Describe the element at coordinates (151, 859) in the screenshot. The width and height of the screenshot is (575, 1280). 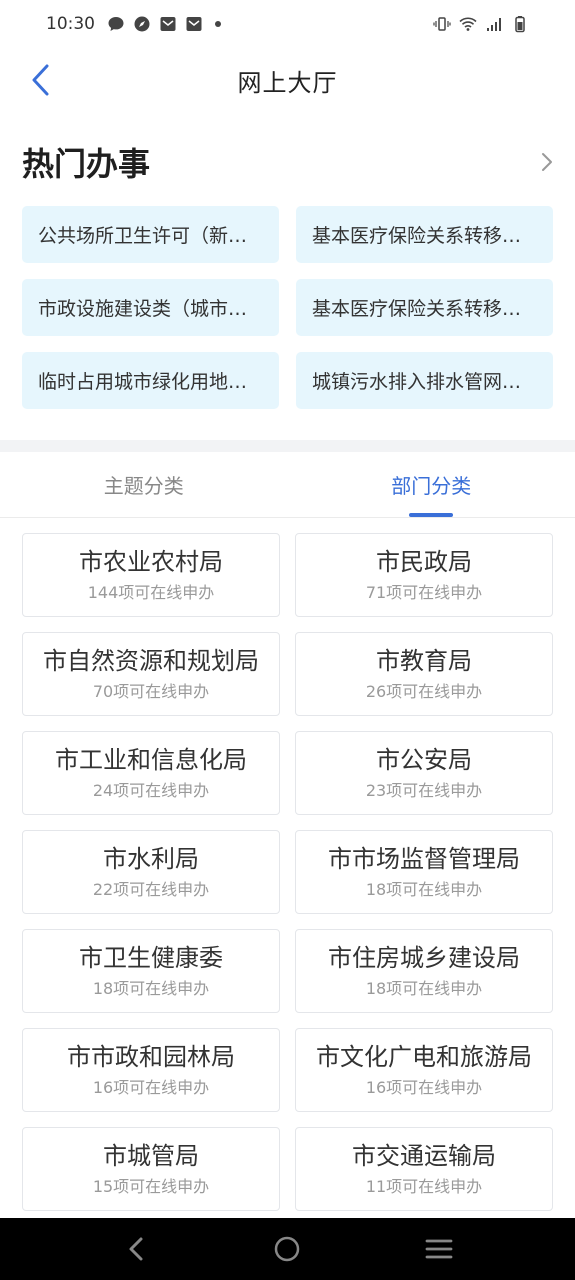
I see `department-name: 市水利局` at that location.